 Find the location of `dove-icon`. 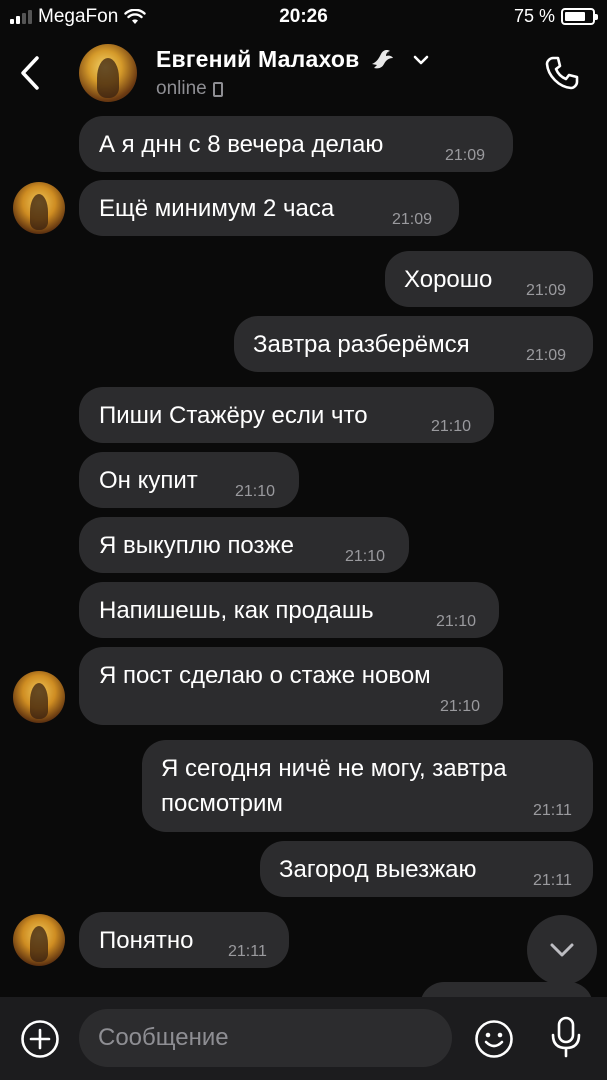

dove-icon is located at coordinates (383, 58).